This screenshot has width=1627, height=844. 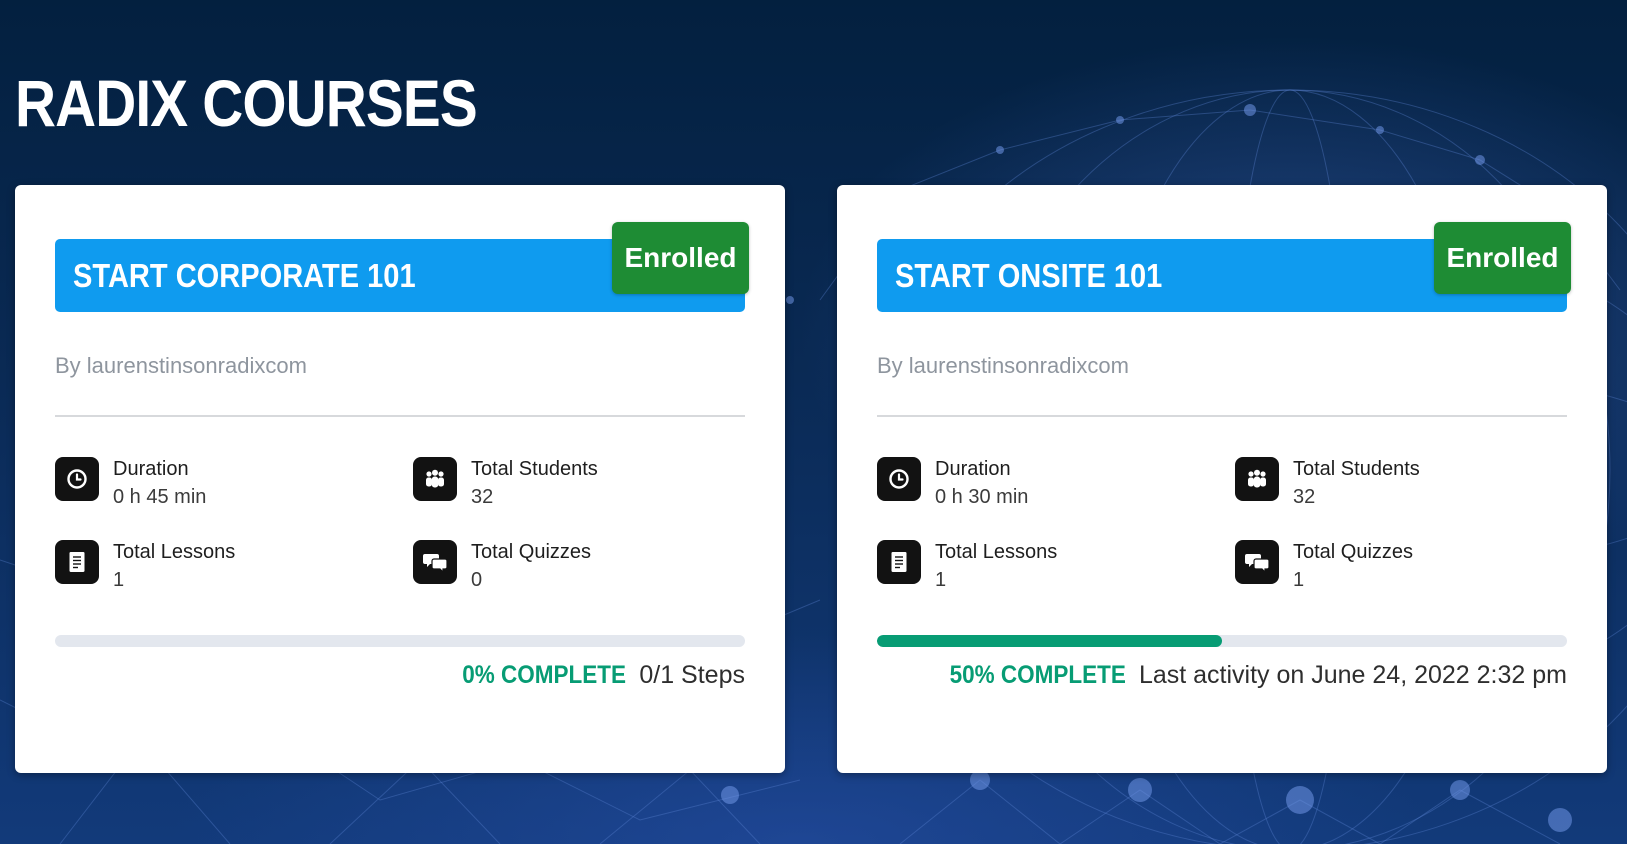 I want to click on stat-value: 0 h 30 min, so click(x=982, y=497).